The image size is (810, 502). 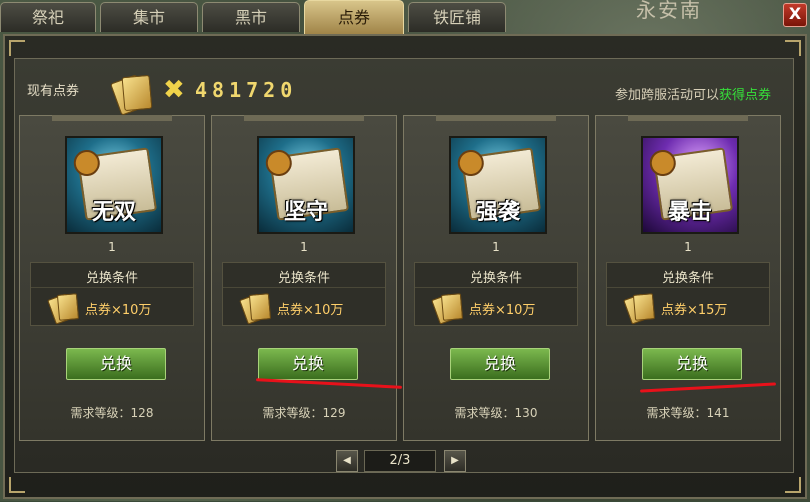 What do you see at coordinates (251, 17) in the screenshot?
I see `tab-black-market: 黑市` at bounding box center [251, 17].